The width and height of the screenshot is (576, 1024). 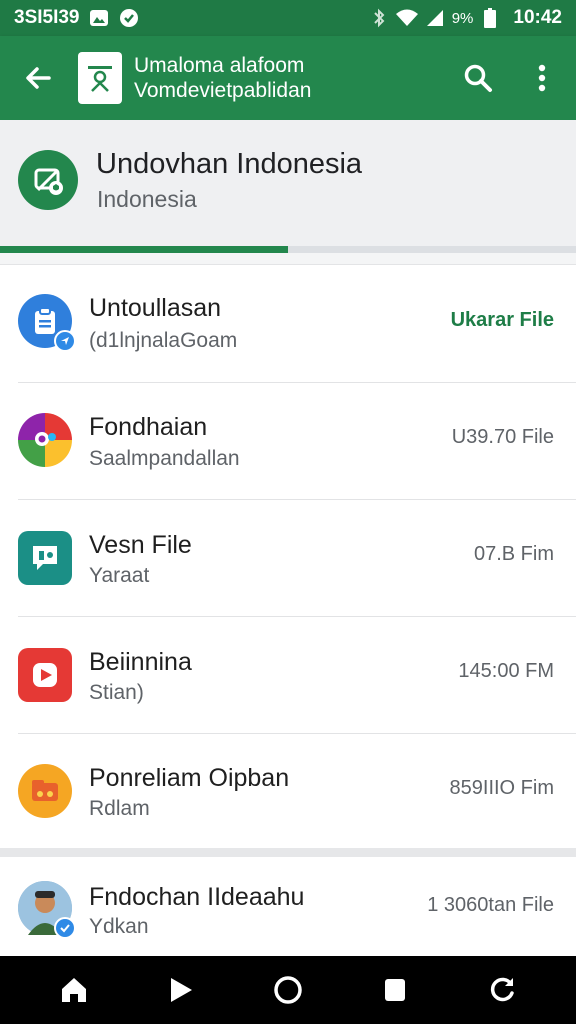 I want to click on refresh-button, so click(x=502, y=990).